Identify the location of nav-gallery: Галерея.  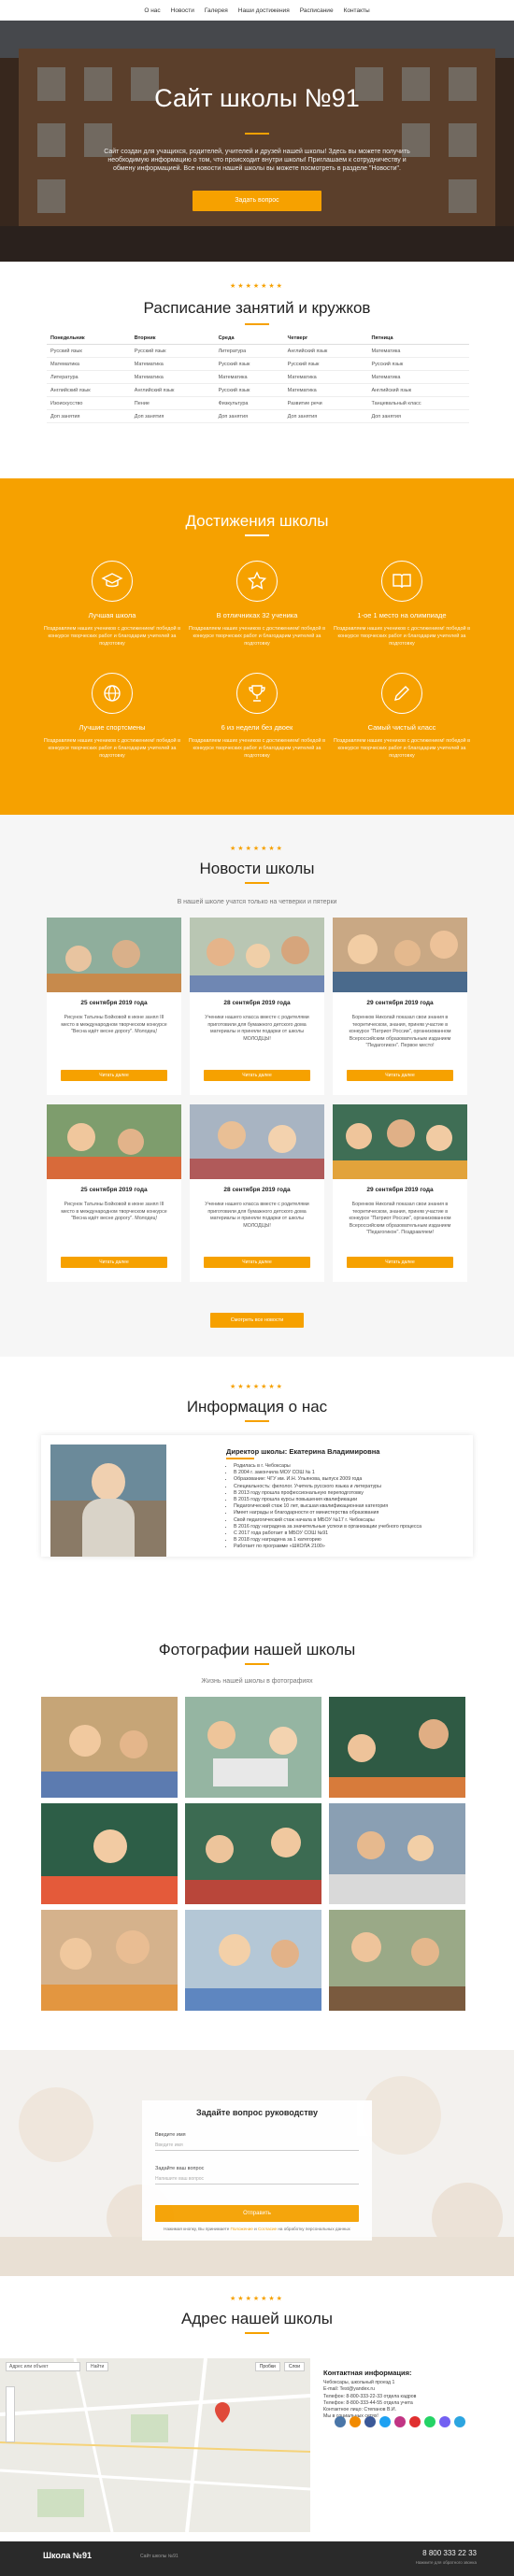
(216, 10).